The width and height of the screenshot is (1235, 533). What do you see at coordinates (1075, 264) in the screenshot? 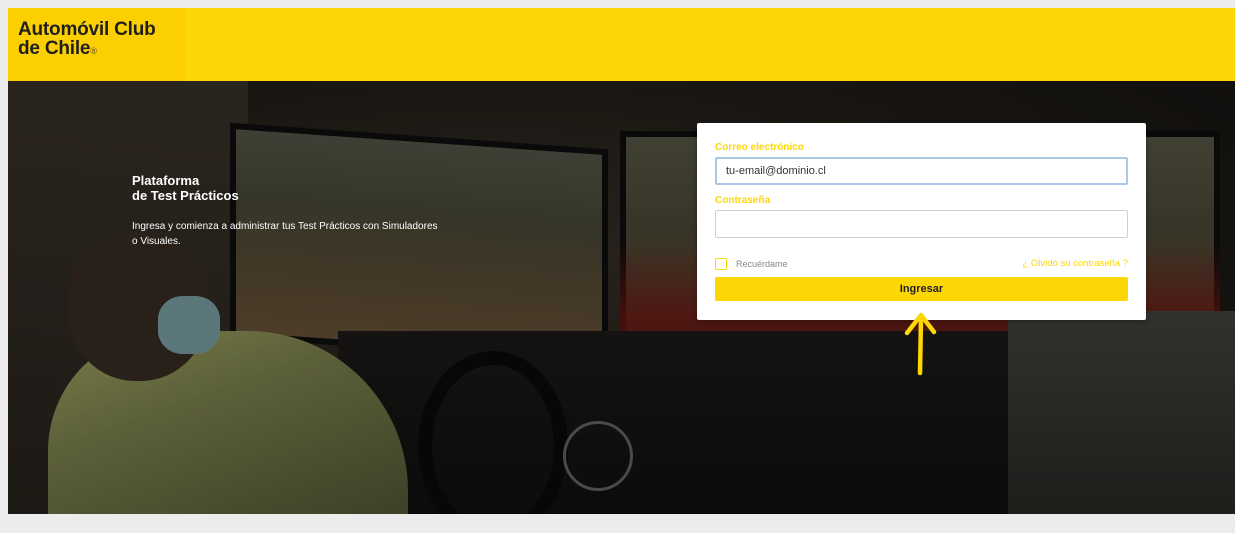
I see `forgot-password-link: ¿ Olvidó su contraseña ?` at bounding box center [1075, 264].